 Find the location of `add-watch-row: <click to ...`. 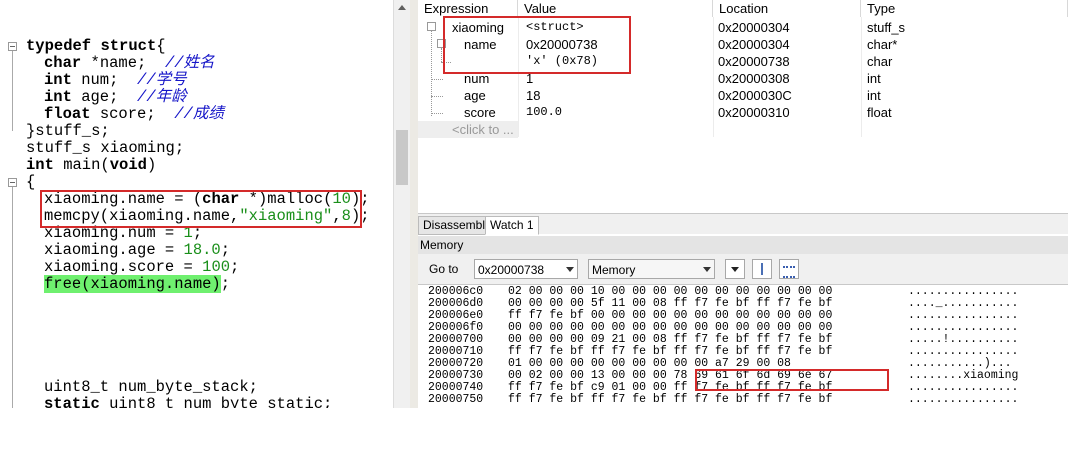

add-watch-row: <click to ... is located at coordinates (468, 129).